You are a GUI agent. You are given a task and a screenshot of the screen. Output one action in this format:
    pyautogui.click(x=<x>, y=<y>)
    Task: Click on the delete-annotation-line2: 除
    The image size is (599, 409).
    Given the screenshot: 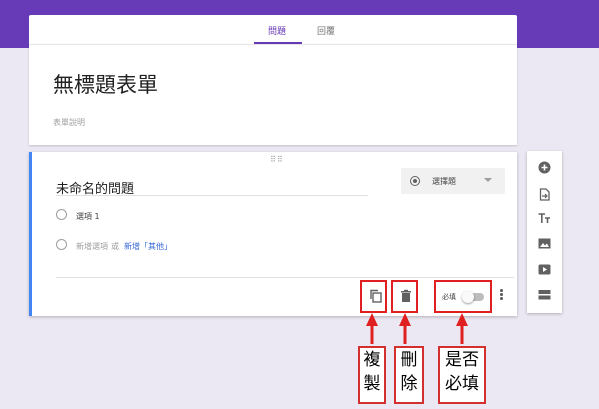 What is the action you would take?
    pyautogui.click(x=409, y=384)
    